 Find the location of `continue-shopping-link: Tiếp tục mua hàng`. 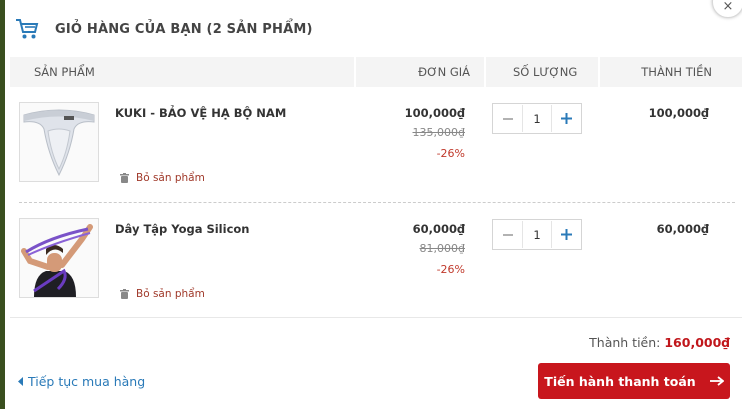

continue-shopping-link: Tiếp tục mua hàng is located at coordinates (81, 381).